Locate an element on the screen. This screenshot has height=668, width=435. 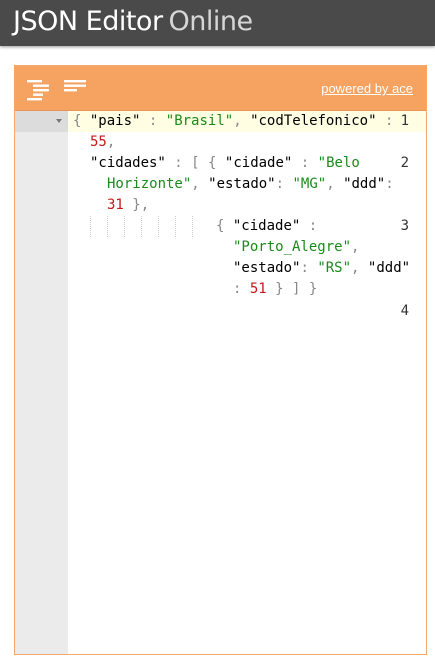
string-token: "MG" is located at coordinates (309, 184).